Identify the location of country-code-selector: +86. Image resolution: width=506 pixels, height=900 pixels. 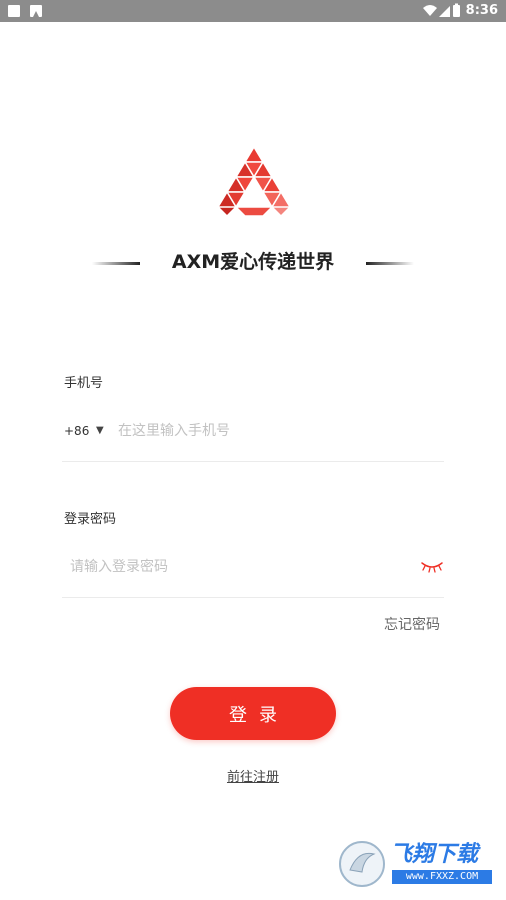
(76, 431).